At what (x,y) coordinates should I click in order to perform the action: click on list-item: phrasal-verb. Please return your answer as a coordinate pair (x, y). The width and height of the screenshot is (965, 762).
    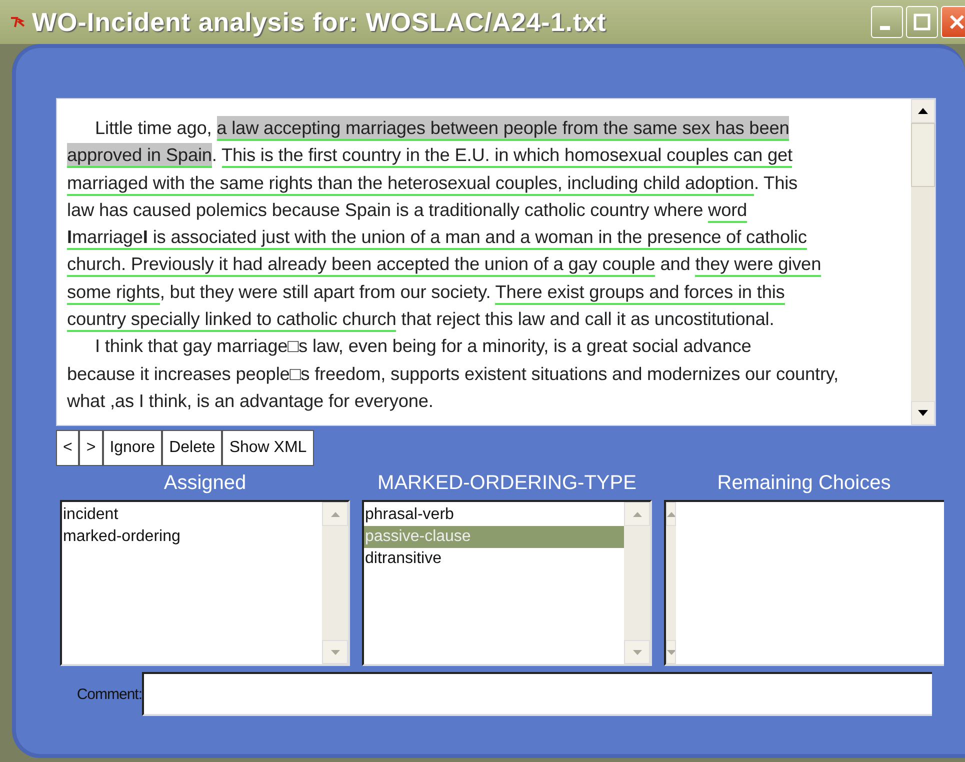
    Looking at the image, I should click on (494, 515).